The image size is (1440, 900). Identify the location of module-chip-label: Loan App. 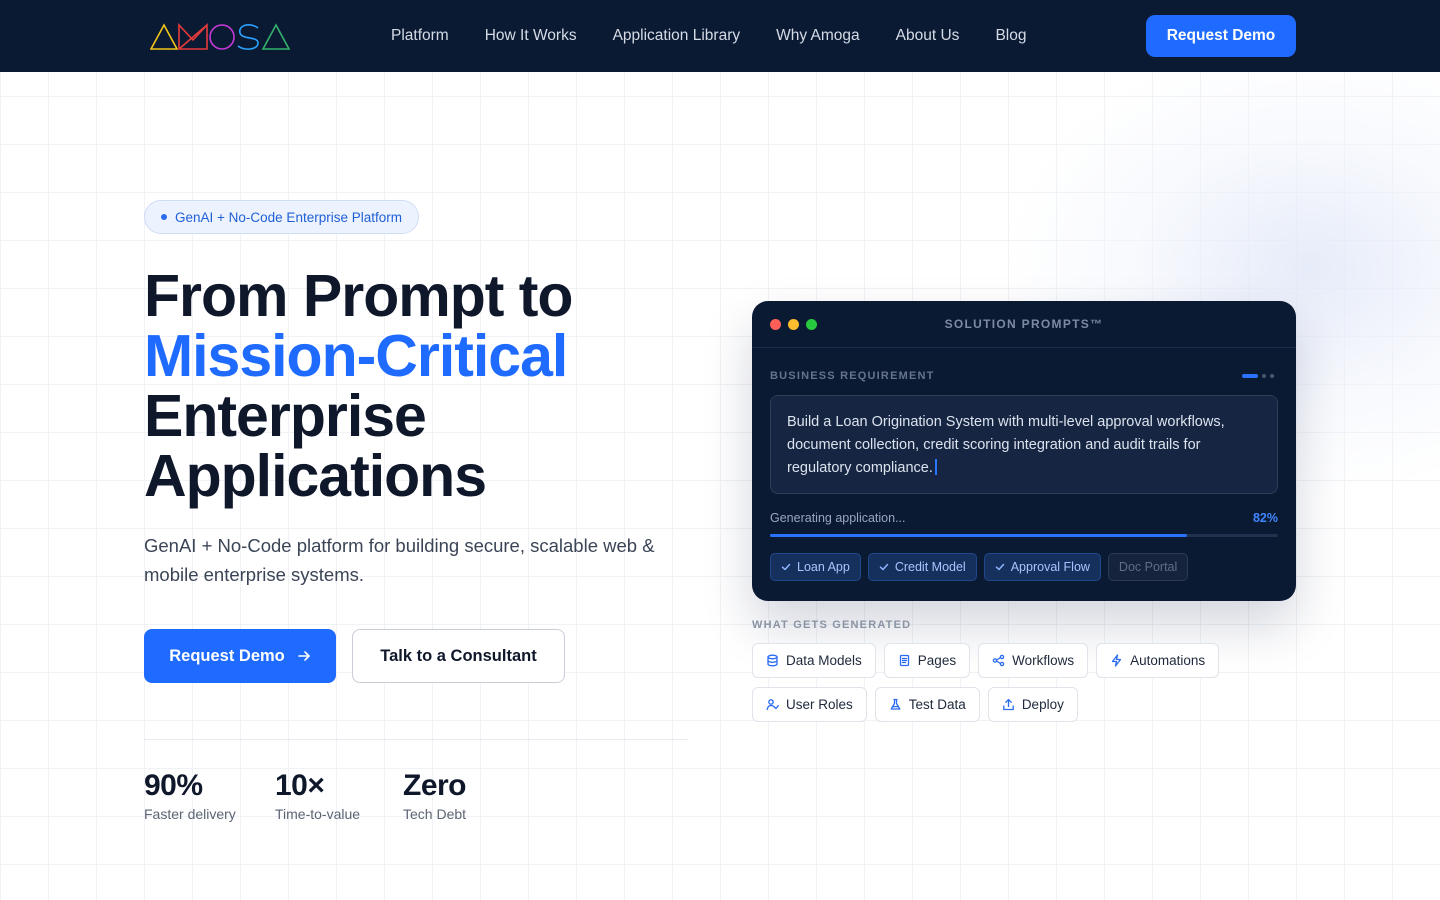
(823, 567).